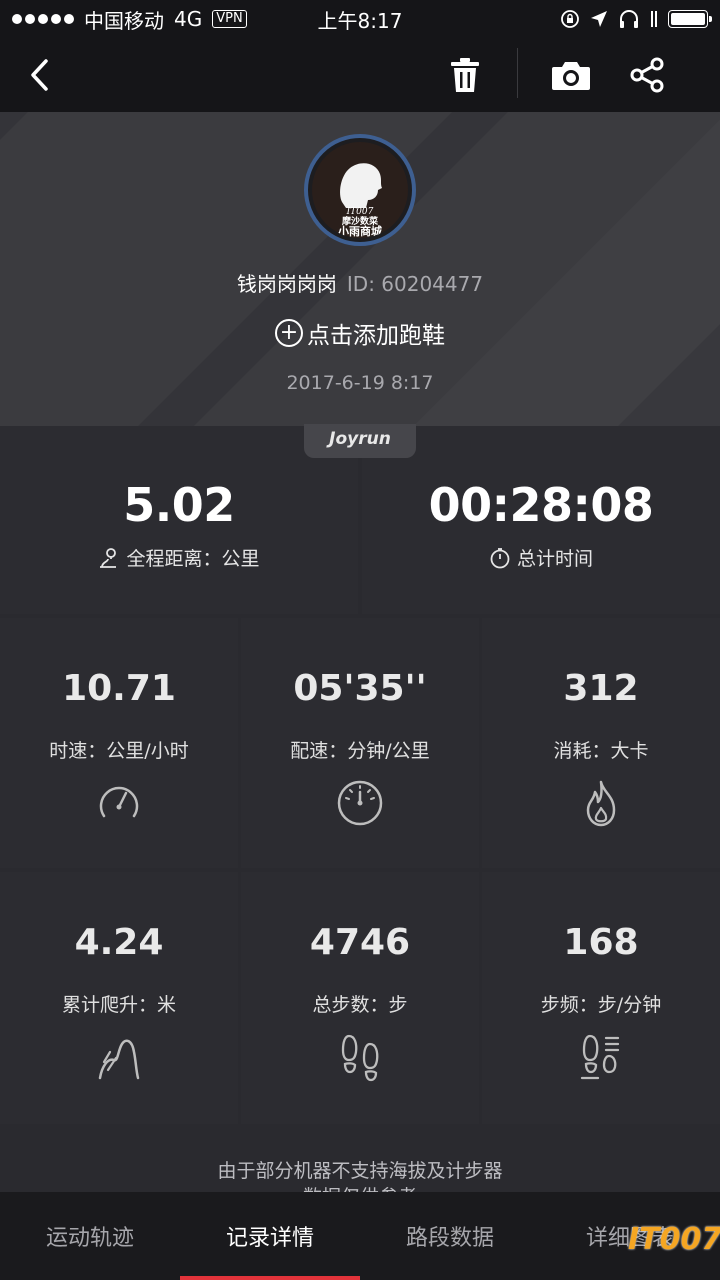  I want to click on steps-value: 4746, so click(360, 942).